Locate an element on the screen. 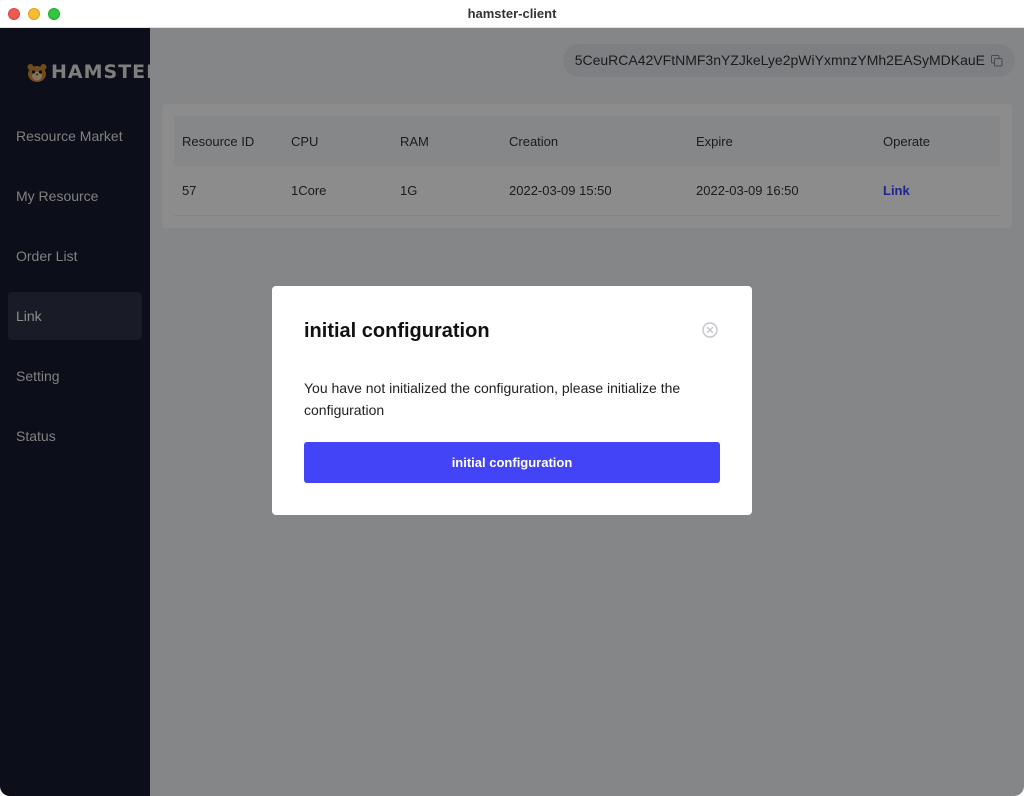 This screenshot has height=796, width=1024. initial-configuration-button: initial configuration is located at coordinates (512, 462).